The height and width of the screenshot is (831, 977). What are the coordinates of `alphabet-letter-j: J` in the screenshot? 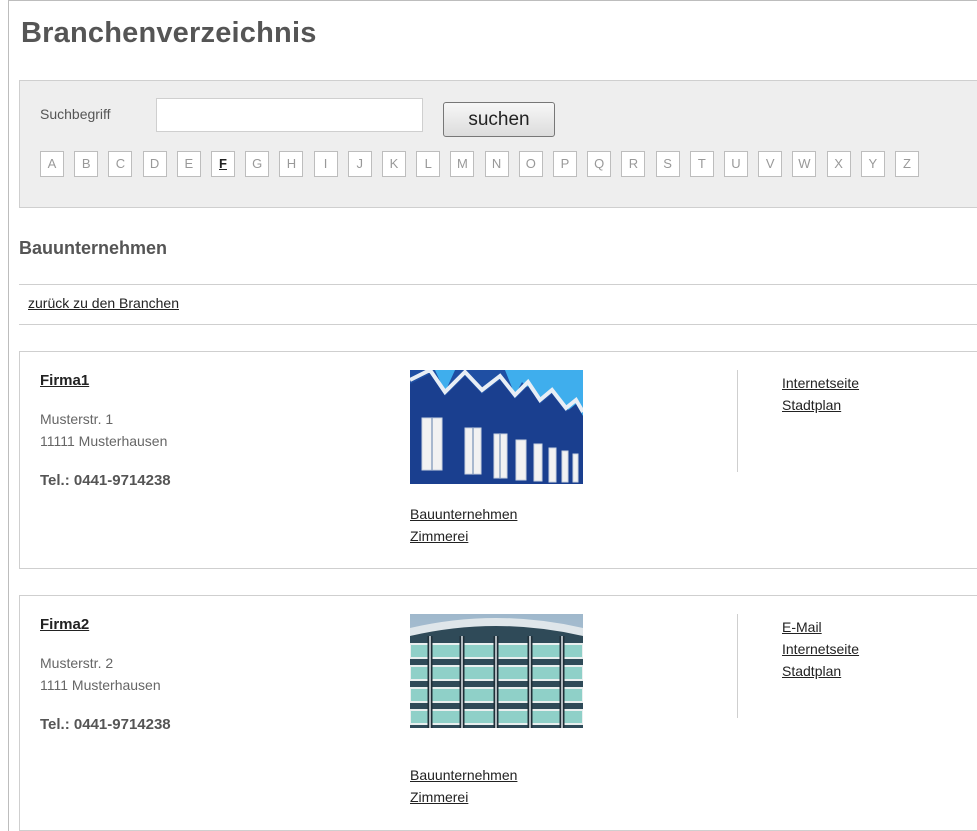 It's located at (359, 164).